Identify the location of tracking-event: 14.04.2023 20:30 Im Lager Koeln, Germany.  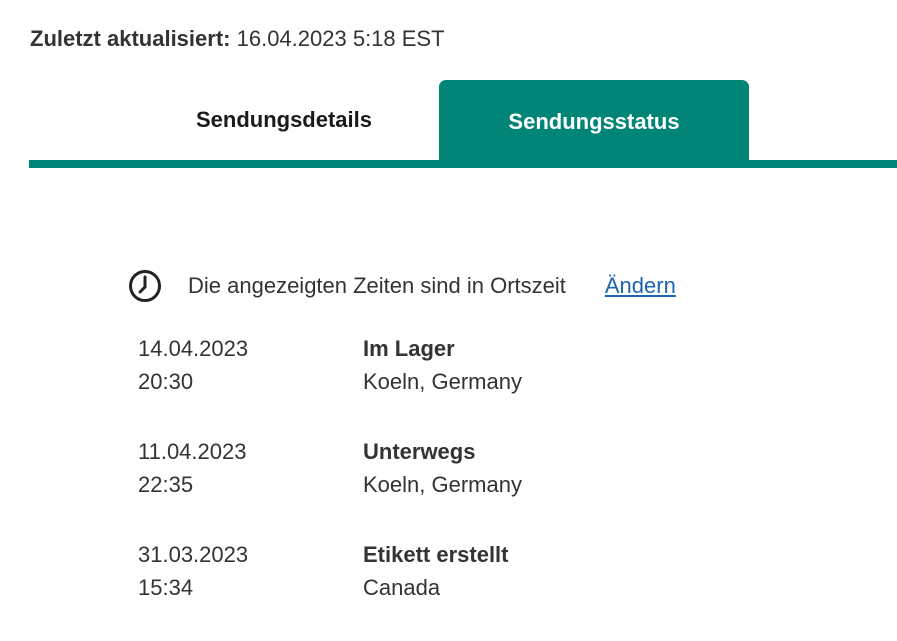
(488, 383).